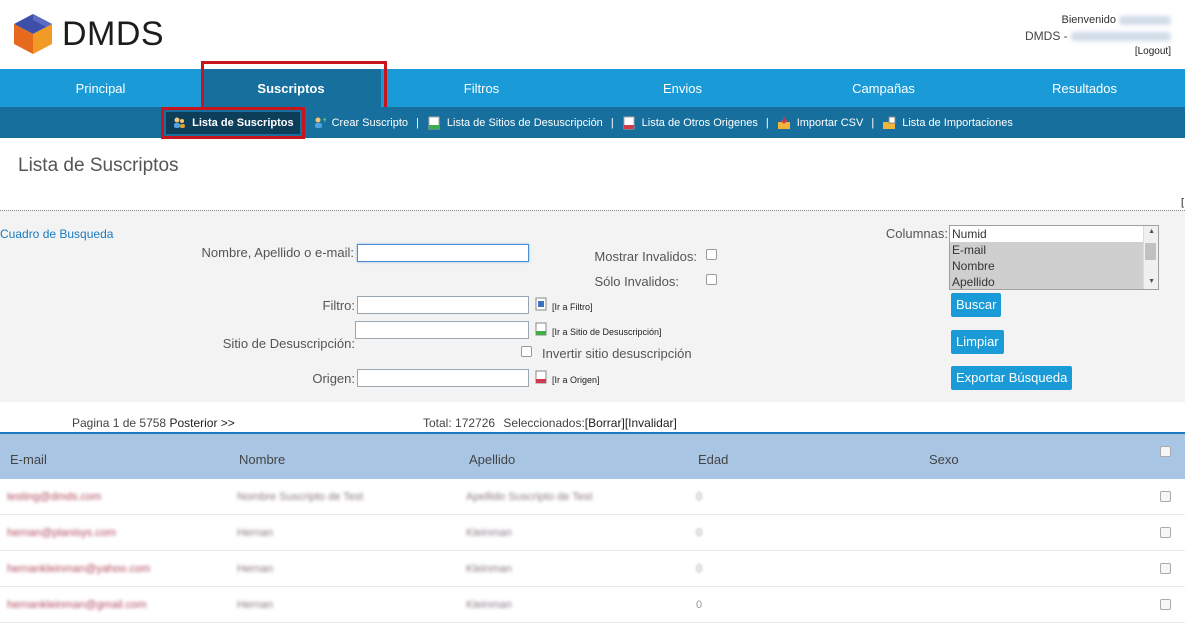  Describe the element at coordinates (617, 353) in the screenshot. I see `invert-unsub-label: Invertir sitio desuscripción` at that location.